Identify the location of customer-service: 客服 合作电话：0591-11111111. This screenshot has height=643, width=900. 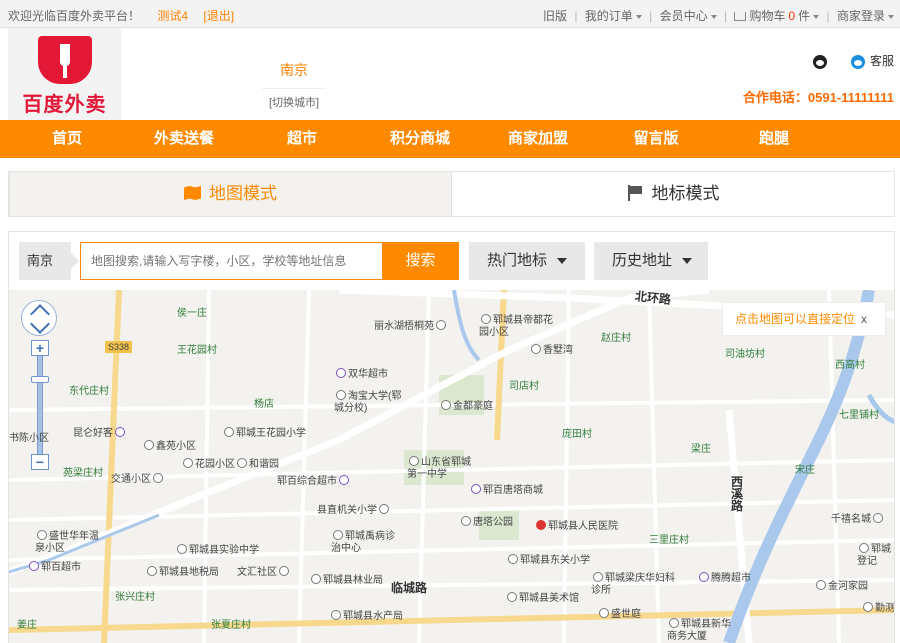
(818, 79).